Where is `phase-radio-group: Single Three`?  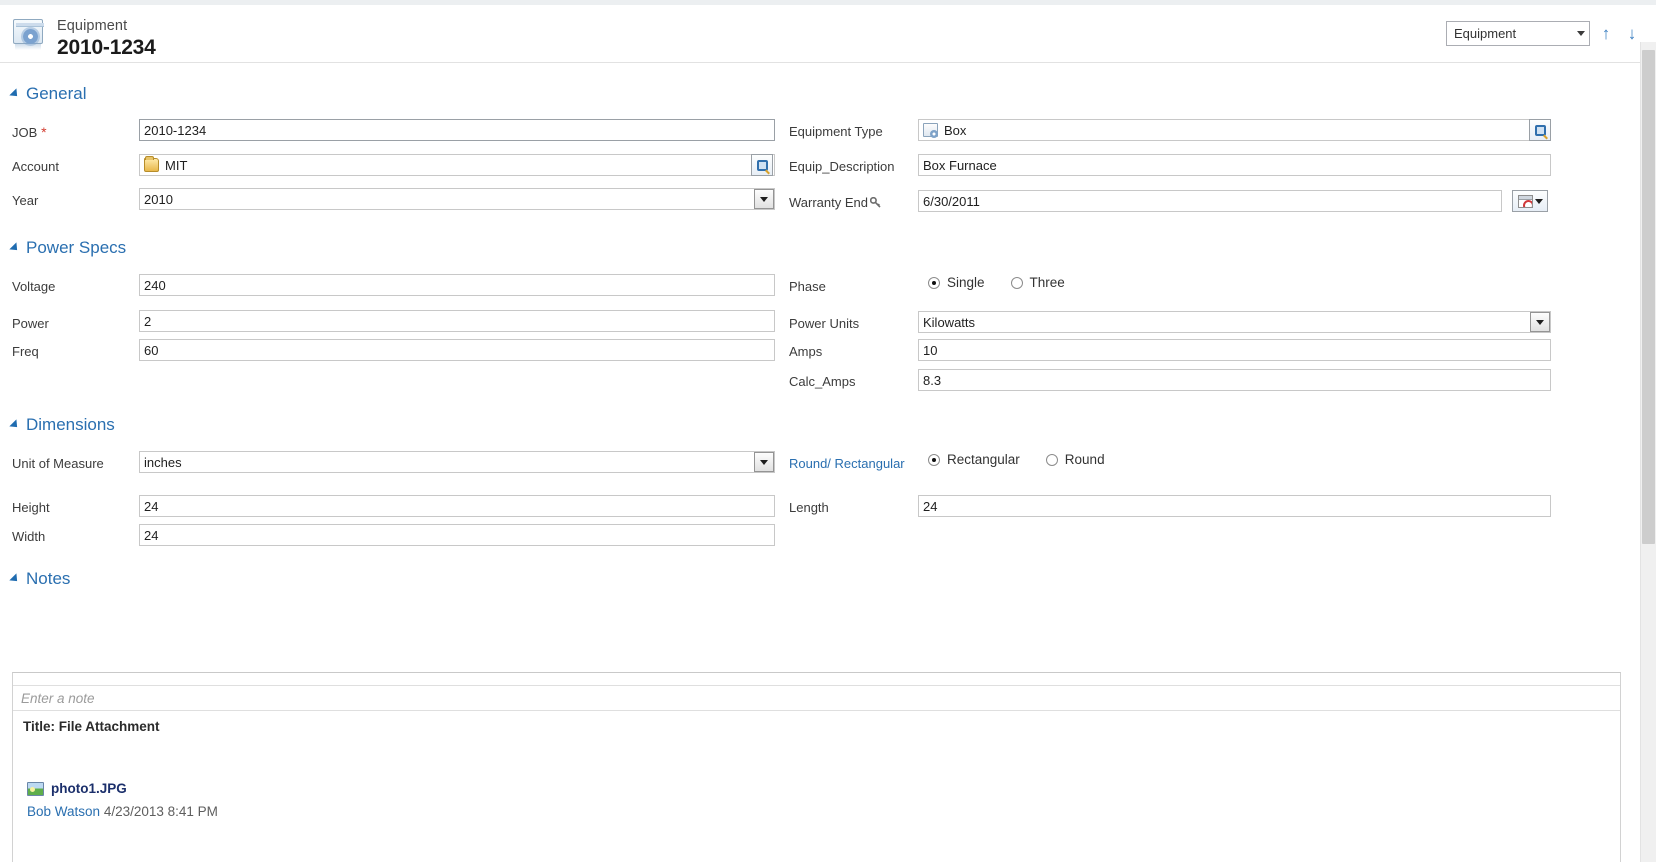
phase-radio-group: Single Three is located at coordinates (1009, 282).